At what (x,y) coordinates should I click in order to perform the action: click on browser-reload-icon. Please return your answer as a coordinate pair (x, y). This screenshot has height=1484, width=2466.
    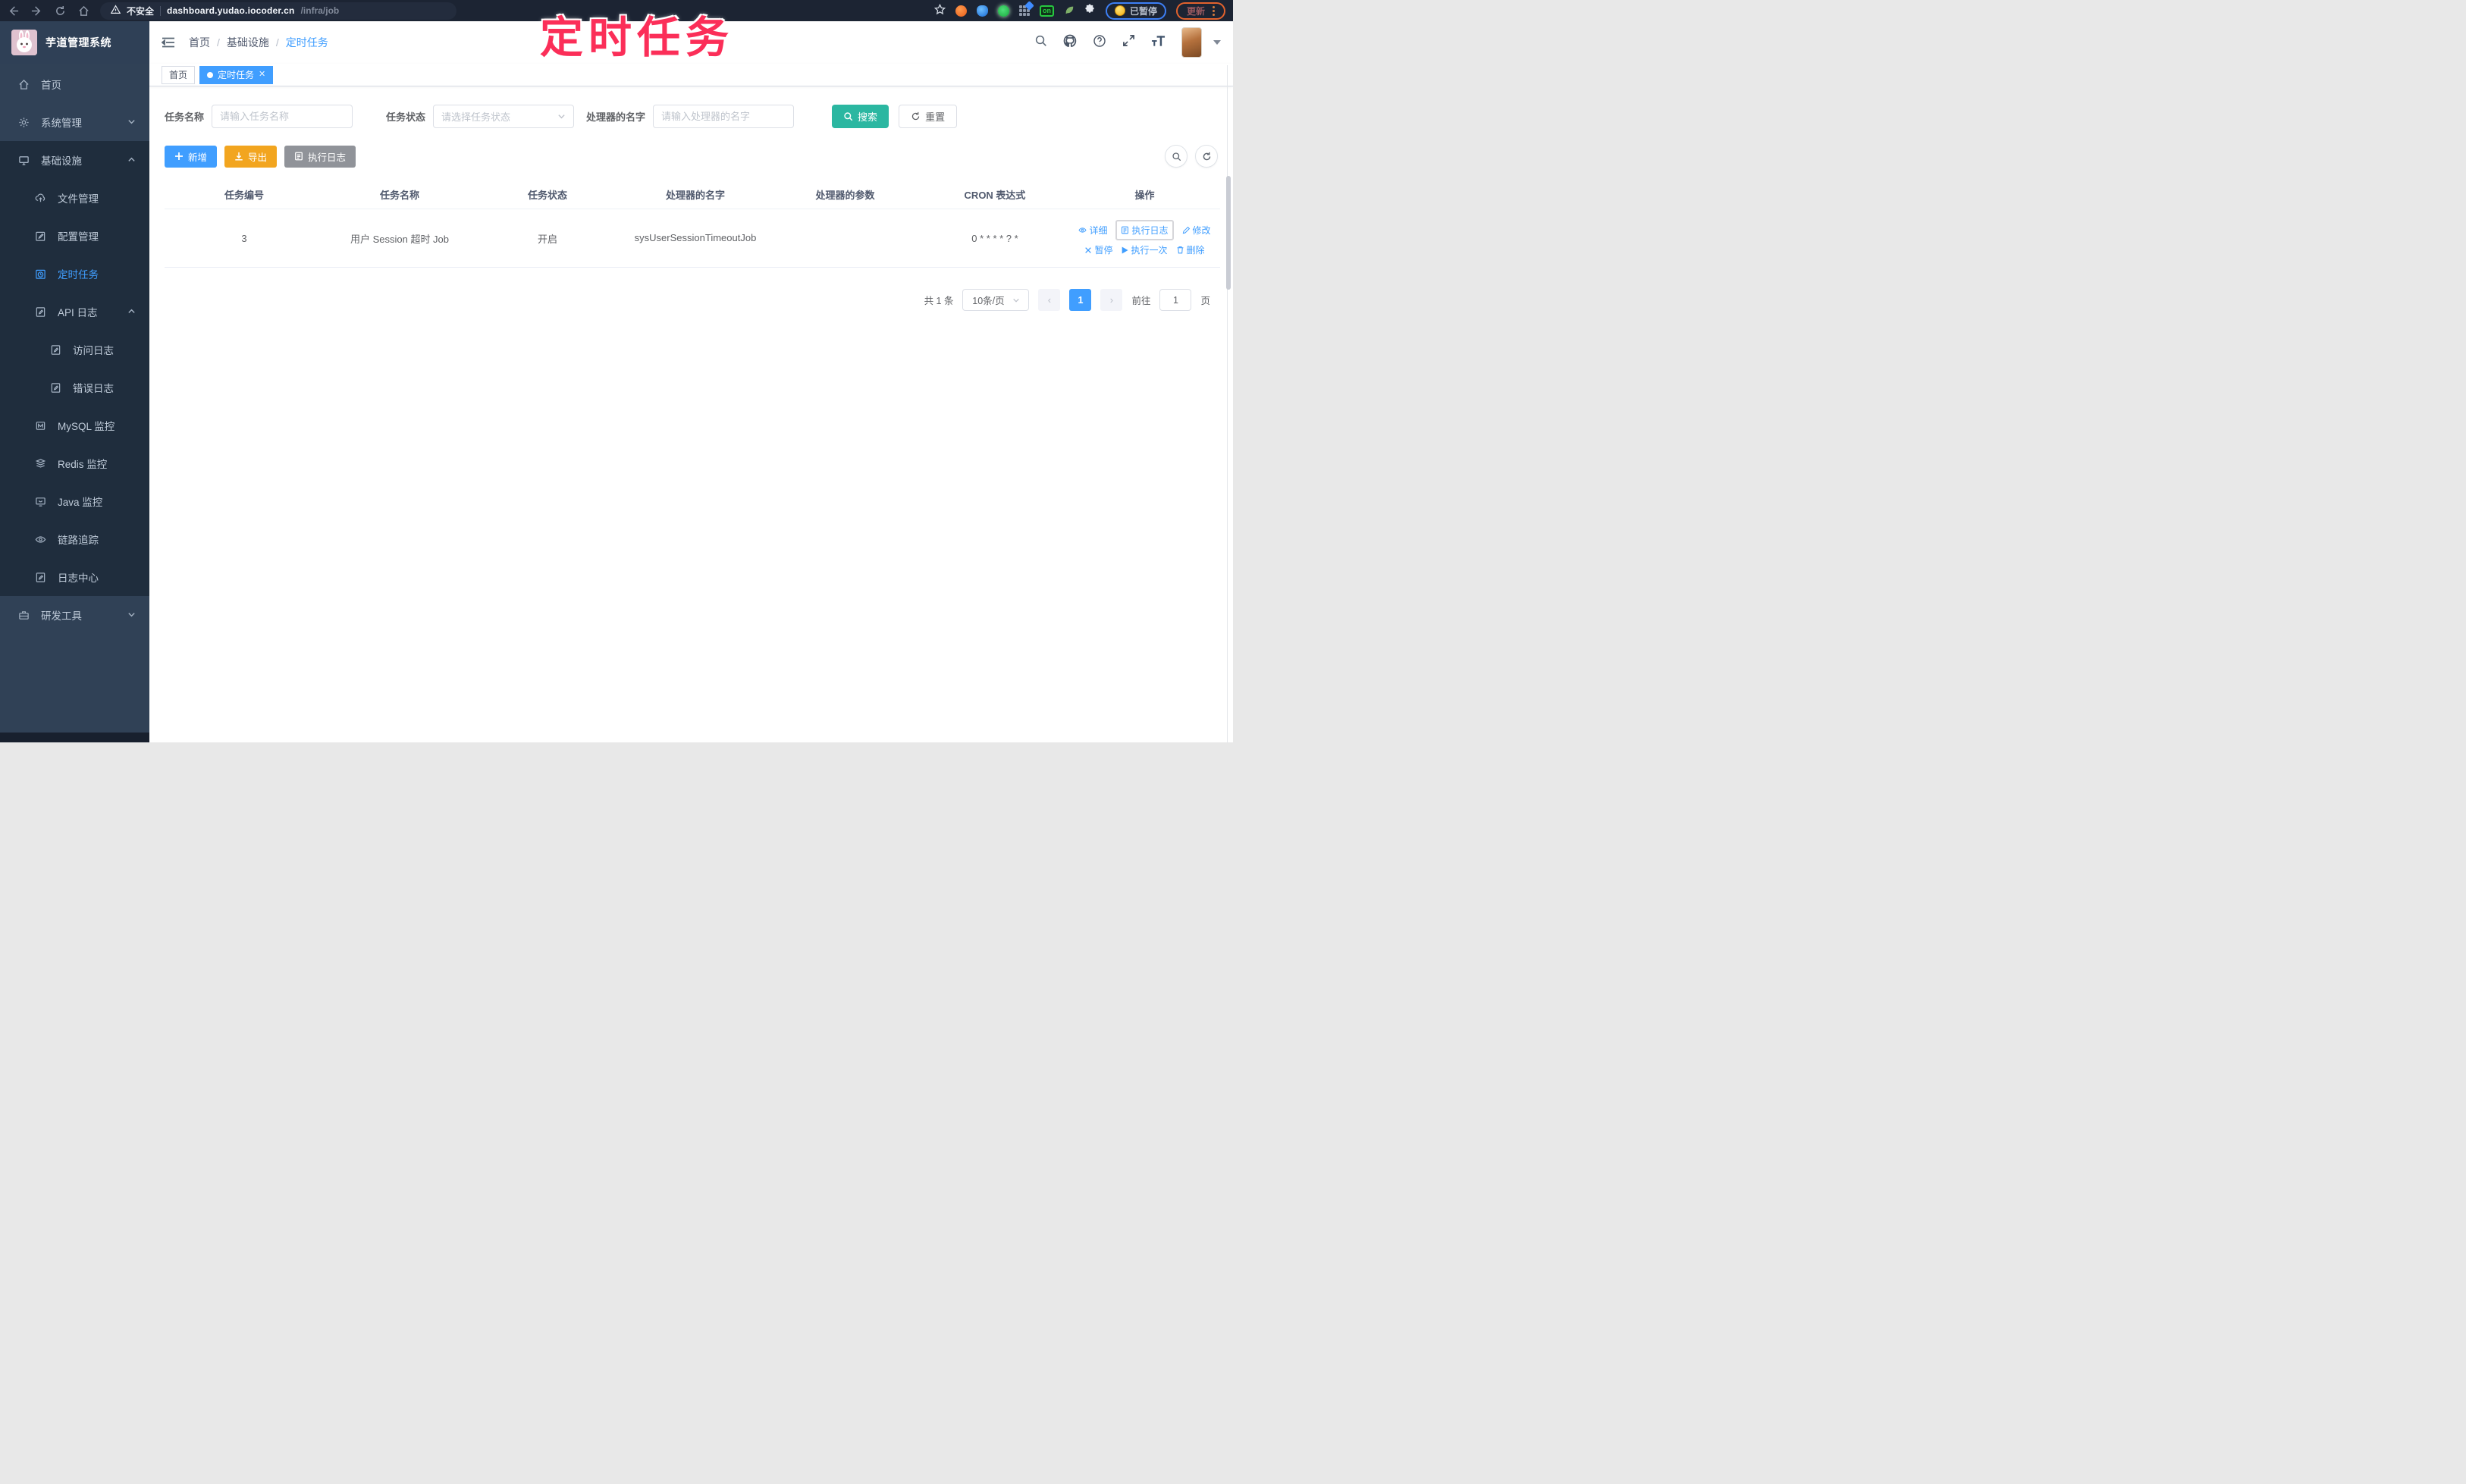
    Looking at the image, I should click on (60, 11).